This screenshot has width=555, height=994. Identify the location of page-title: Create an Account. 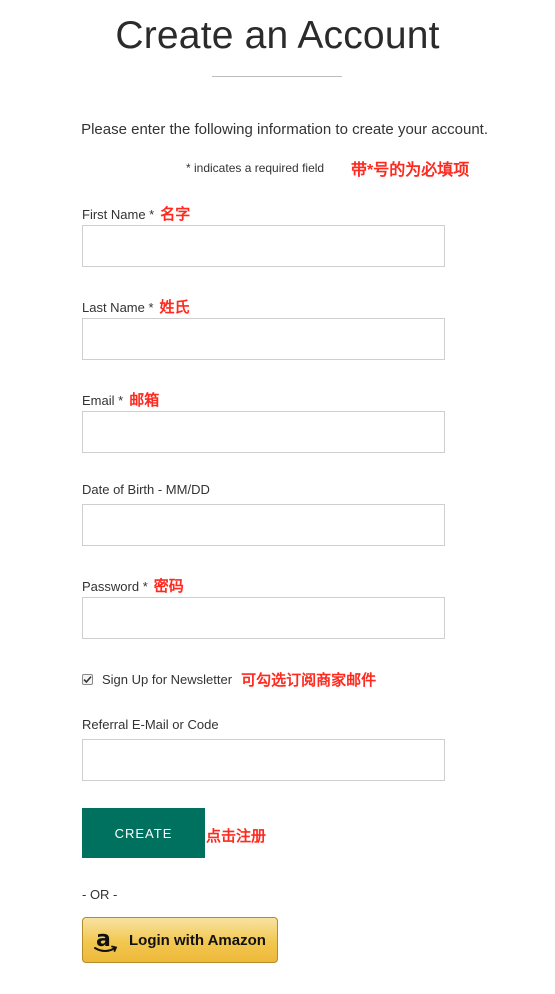
(277, 35).